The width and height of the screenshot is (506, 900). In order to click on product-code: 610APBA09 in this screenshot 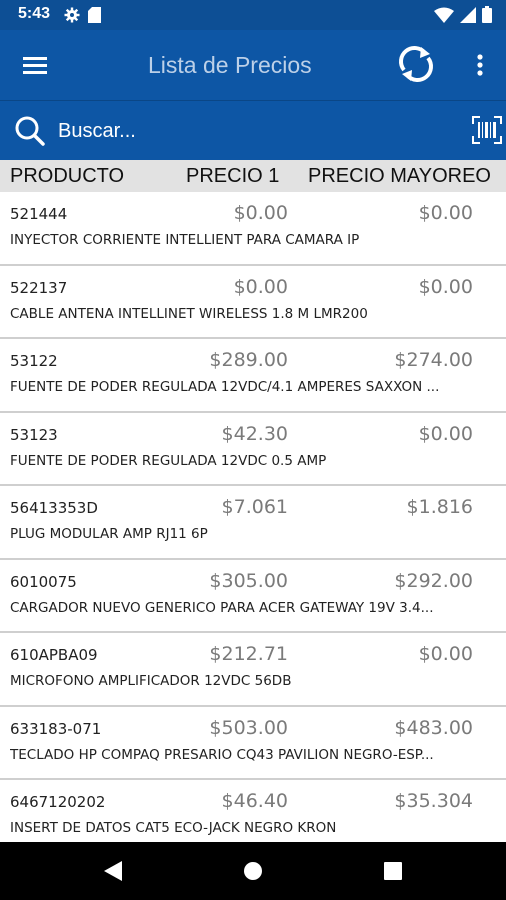, I will do `click(54, 655)`.